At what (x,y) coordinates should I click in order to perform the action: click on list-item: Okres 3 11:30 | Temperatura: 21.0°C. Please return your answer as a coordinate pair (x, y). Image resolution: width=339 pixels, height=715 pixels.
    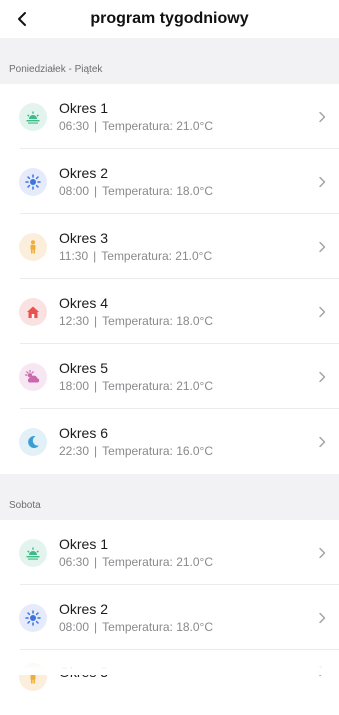
    Looking at the image, I should click on (169, 246).